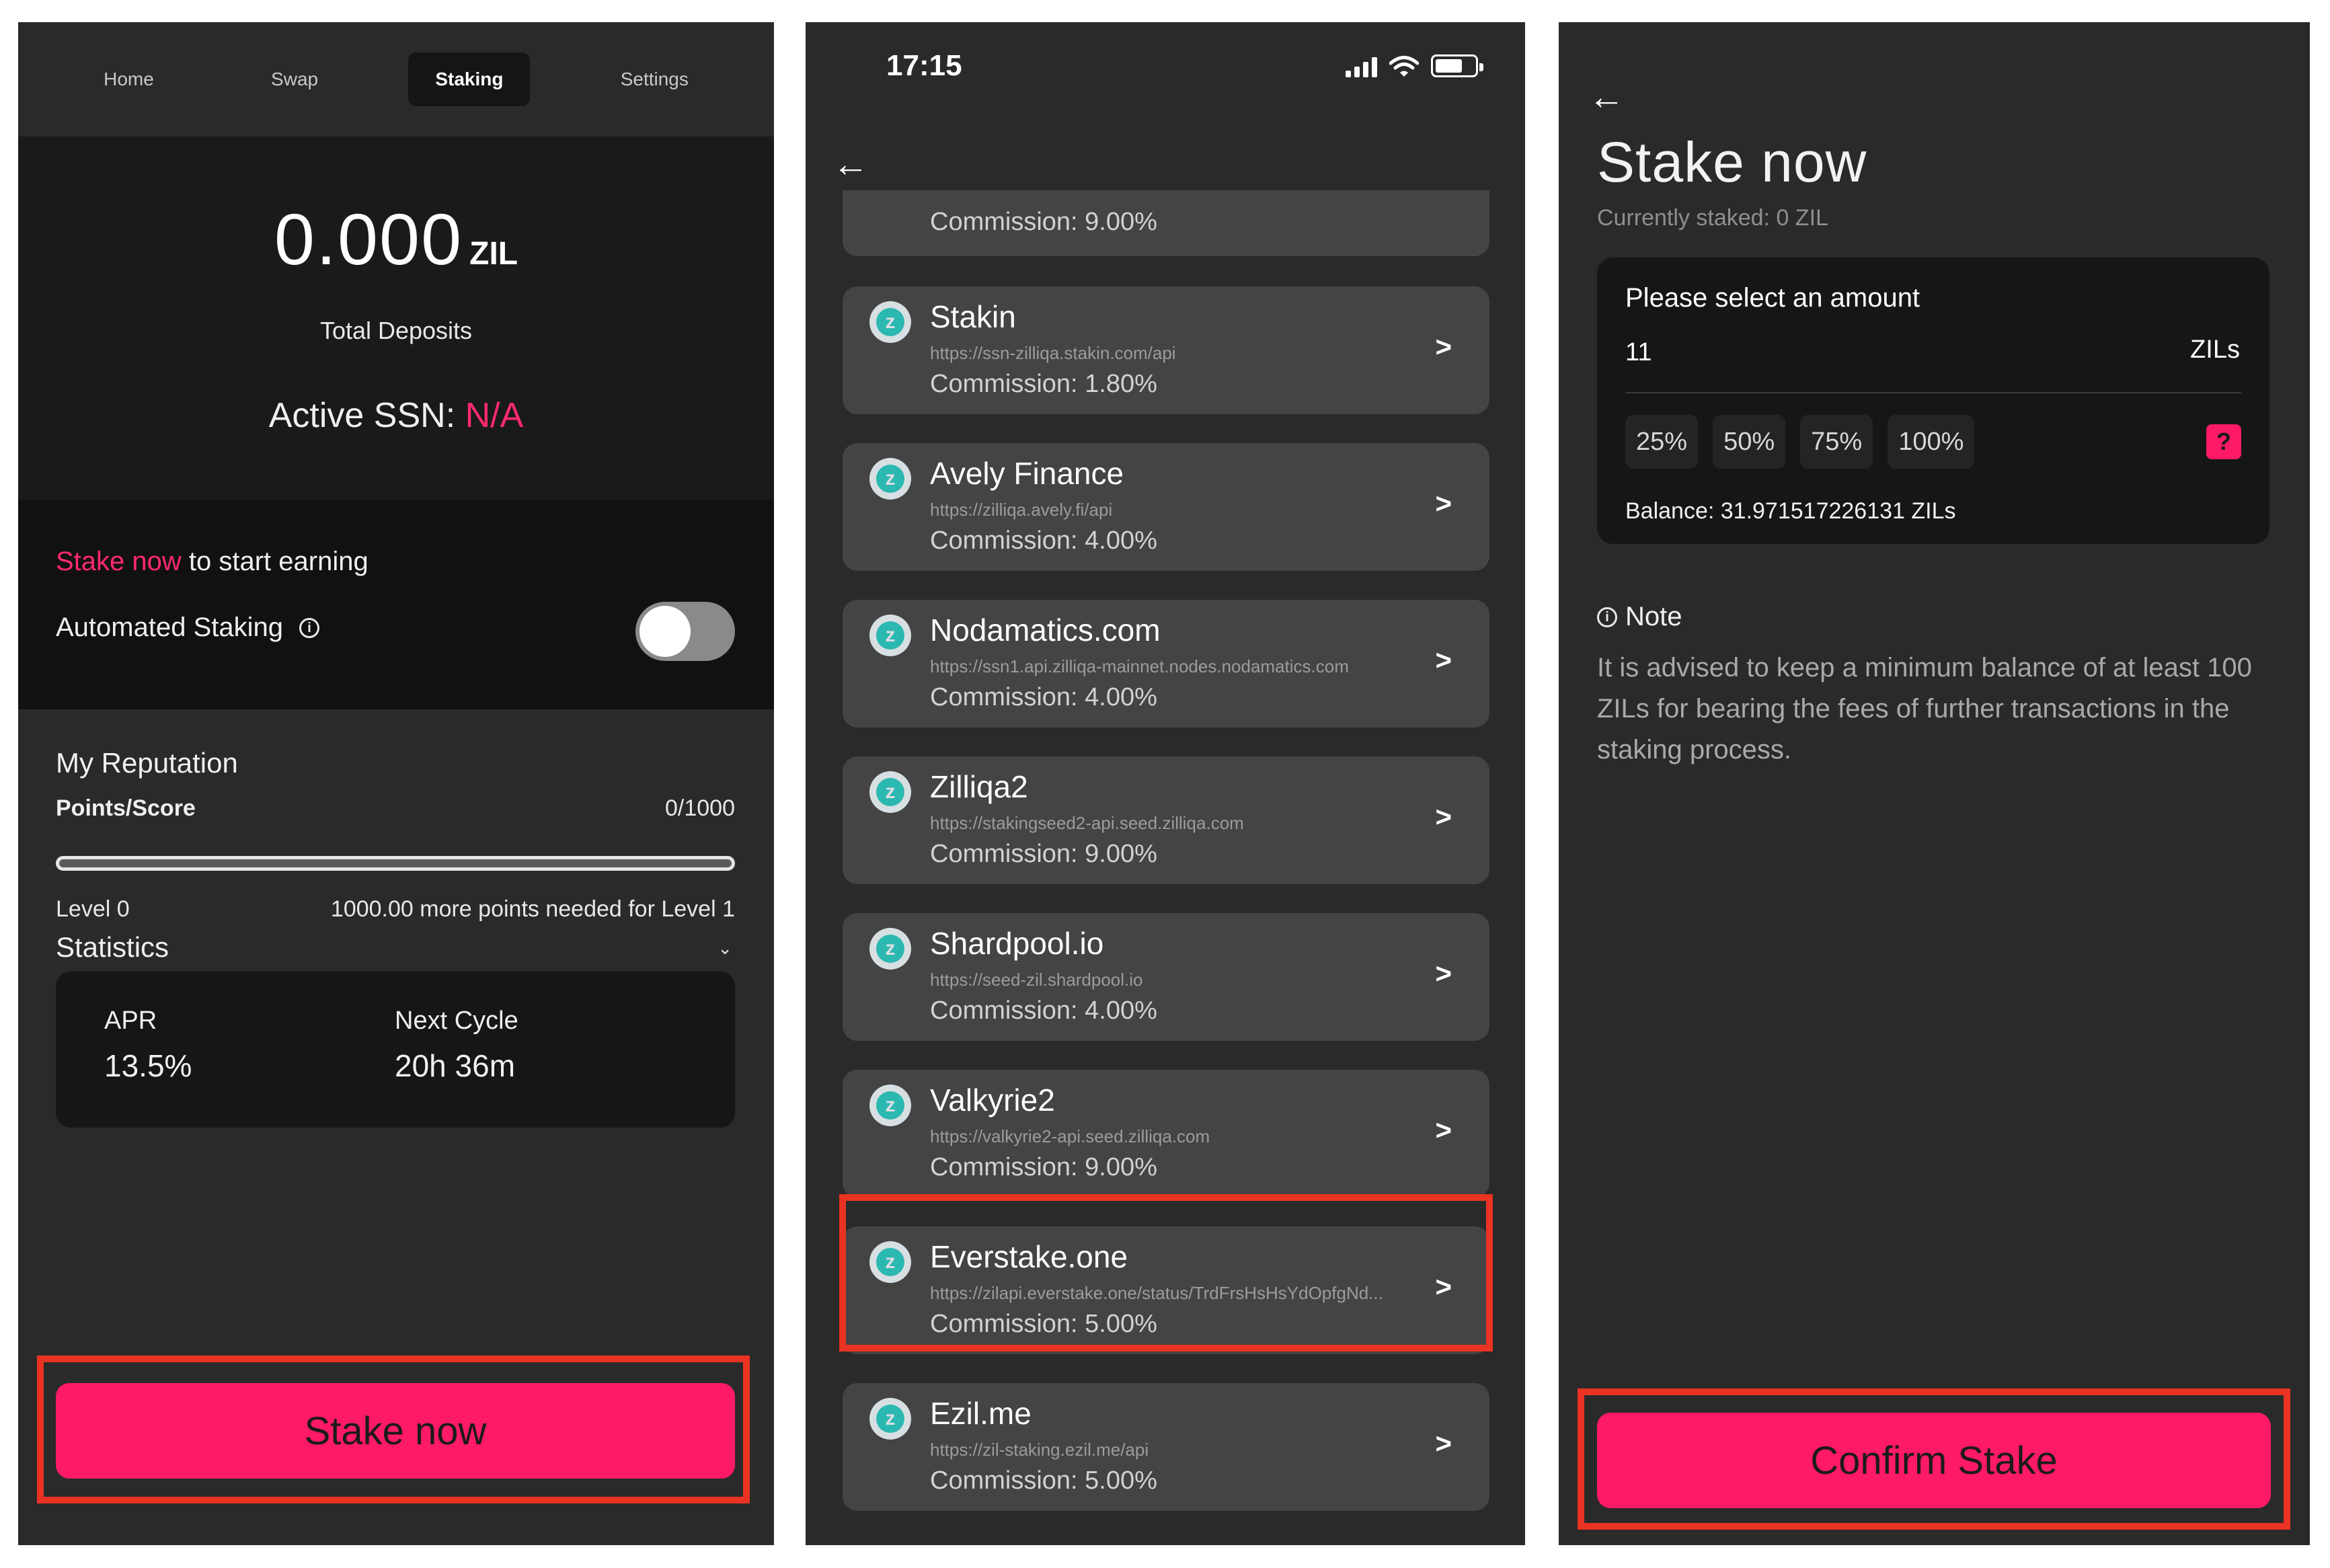  Describe the element at coordinates (924, 65) in the screenshot. I see `status-time: 17:15` at that location.